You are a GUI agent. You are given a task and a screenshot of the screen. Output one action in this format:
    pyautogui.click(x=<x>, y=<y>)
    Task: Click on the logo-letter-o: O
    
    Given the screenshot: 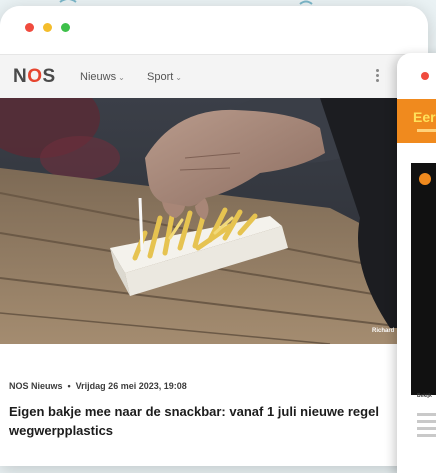 What is the action you would take?
    pyautogui.click(x=35, y=76)
    